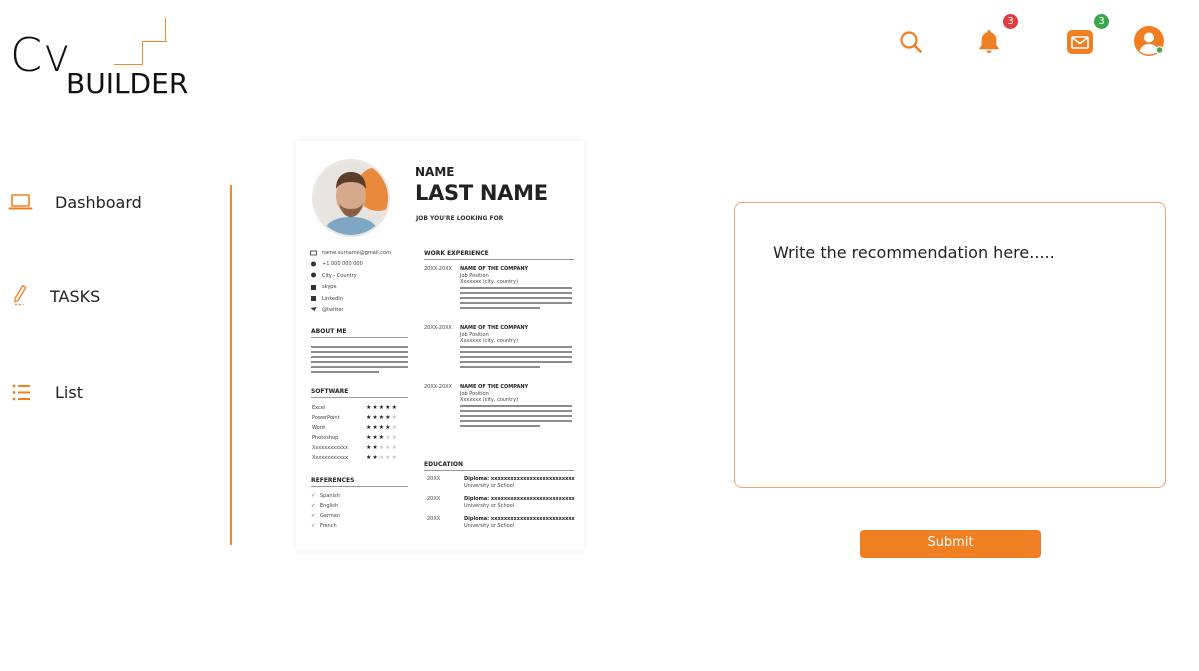  What do you see at coordinates (333, 480) in the screenshot?
I see `cv-references-title: REFERENCES` at bounding box center [333, 480].